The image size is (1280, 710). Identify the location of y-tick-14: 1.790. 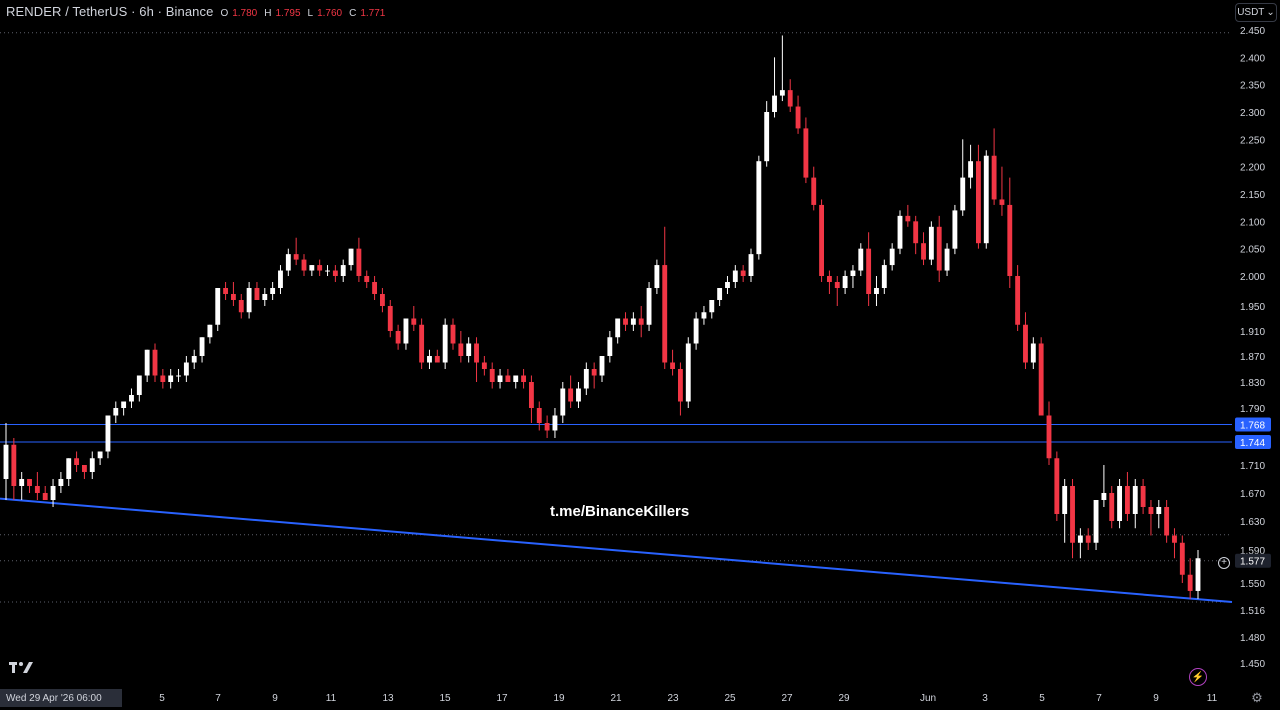
(1252, 409).